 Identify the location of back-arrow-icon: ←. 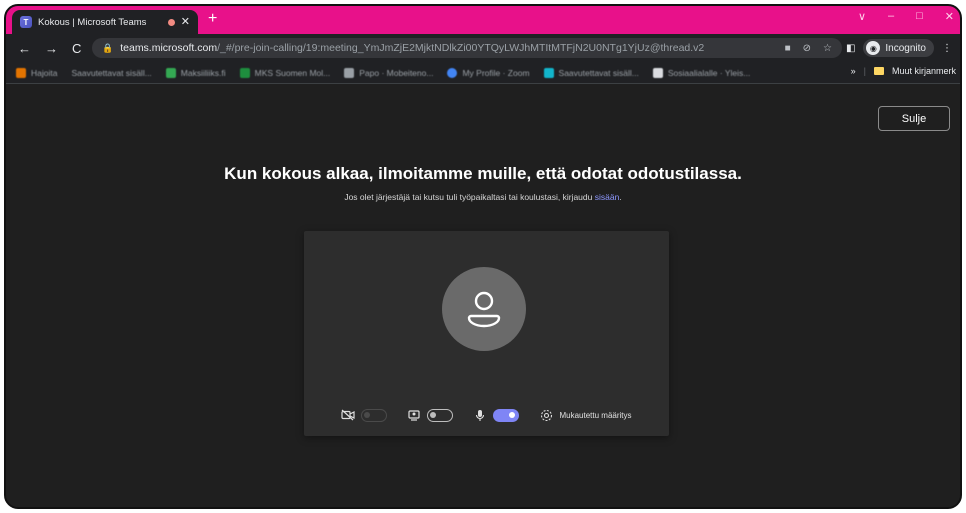
(24, 48).